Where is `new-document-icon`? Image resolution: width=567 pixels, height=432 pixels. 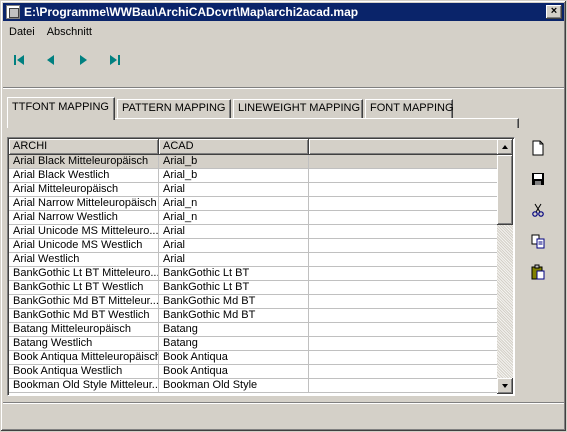
new-document-icon is located at coordinates (538, 148).